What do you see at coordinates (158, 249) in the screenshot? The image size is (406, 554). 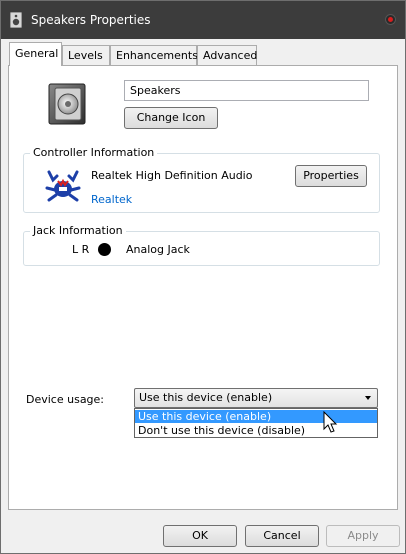 I see `jack-type: Analog Jack` at bounding box center [158, 249].